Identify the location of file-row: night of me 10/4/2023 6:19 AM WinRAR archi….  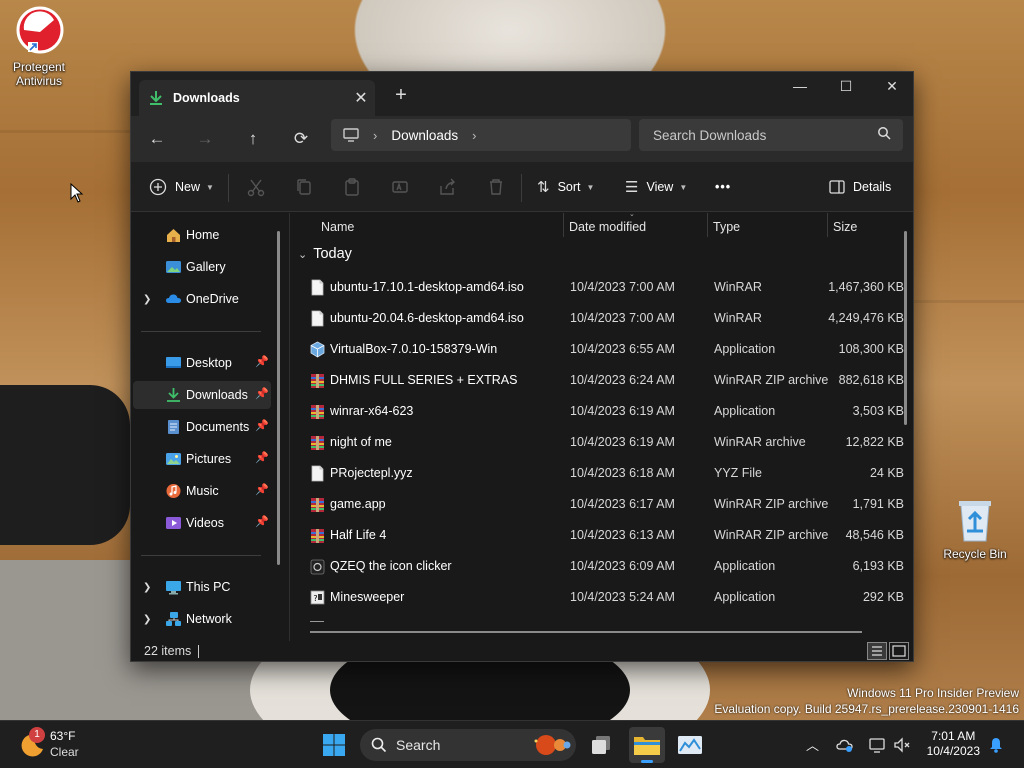
(600, 442).